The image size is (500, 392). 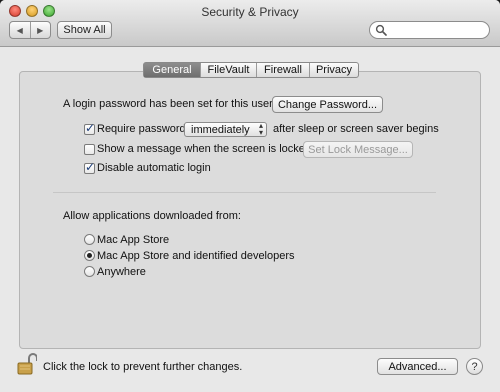 I want to click on require-password-delay-value: immediately, so click(x=220, y=129).